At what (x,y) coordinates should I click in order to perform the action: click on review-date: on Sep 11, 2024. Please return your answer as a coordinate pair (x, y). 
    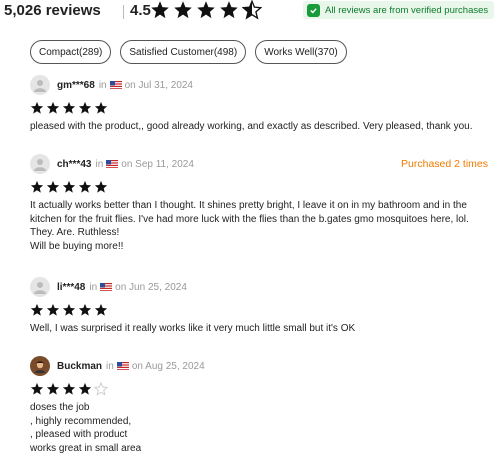
    Looking at the image, I should click on (157, 164).